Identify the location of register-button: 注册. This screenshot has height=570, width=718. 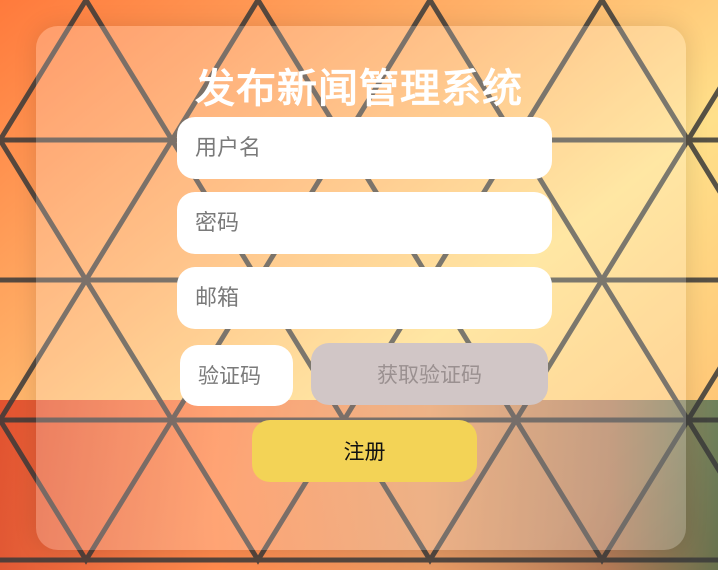
(364, 451).